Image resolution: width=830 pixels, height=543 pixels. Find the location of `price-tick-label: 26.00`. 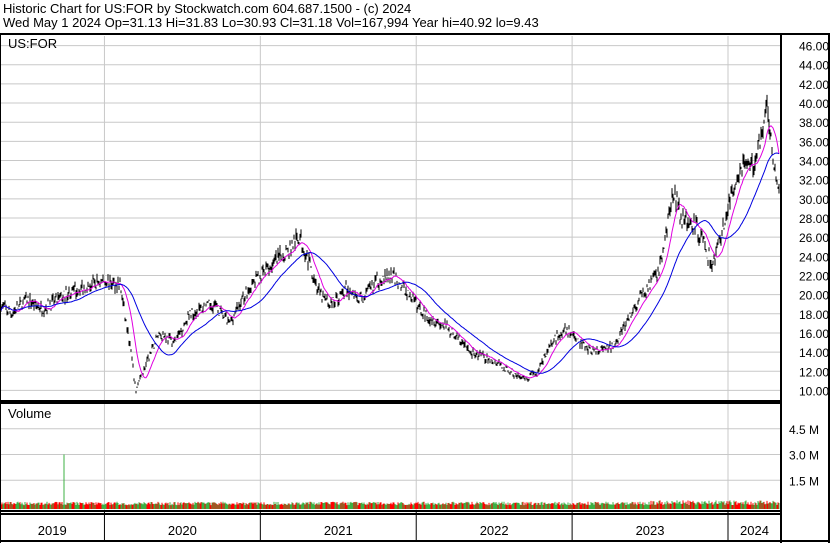

price-tick-label: 26.00 is located at coordinates (814, 238).